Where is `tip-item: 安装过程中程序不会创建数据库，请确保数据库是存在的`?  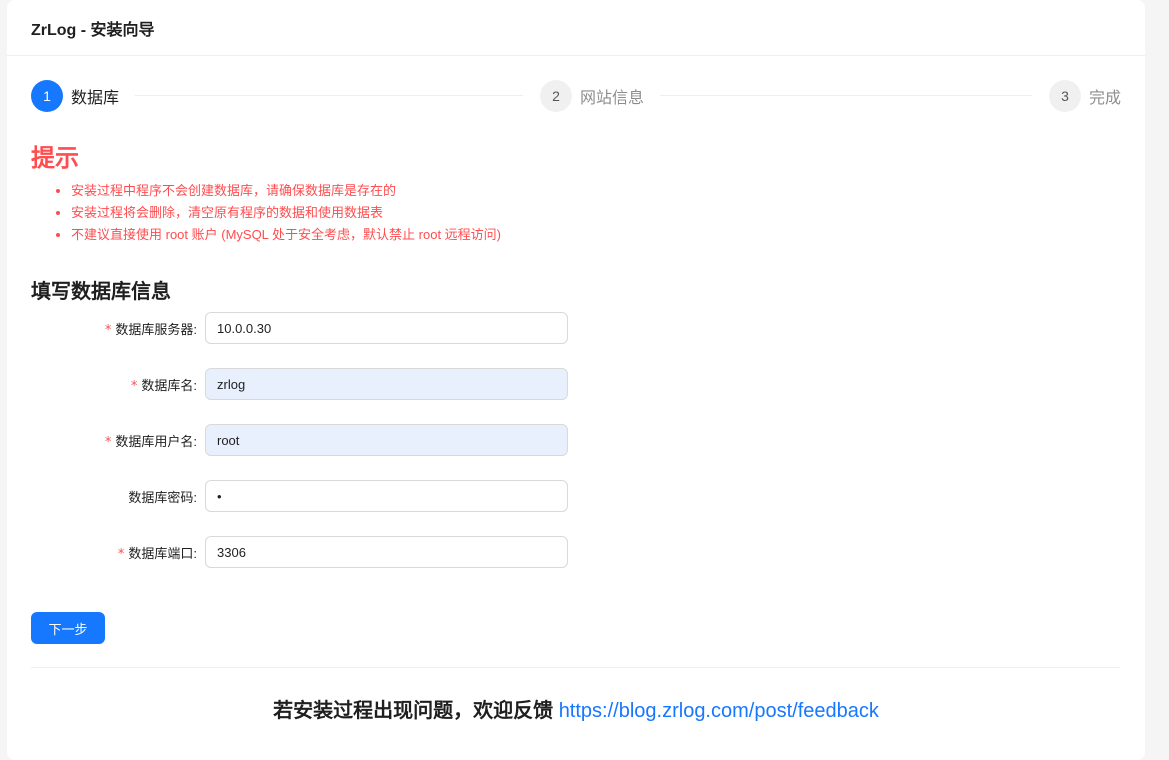 tip-item: 安装过程中程序不会创建数据库，请确保数据库是存在的 is located at coordinates (286, 191).